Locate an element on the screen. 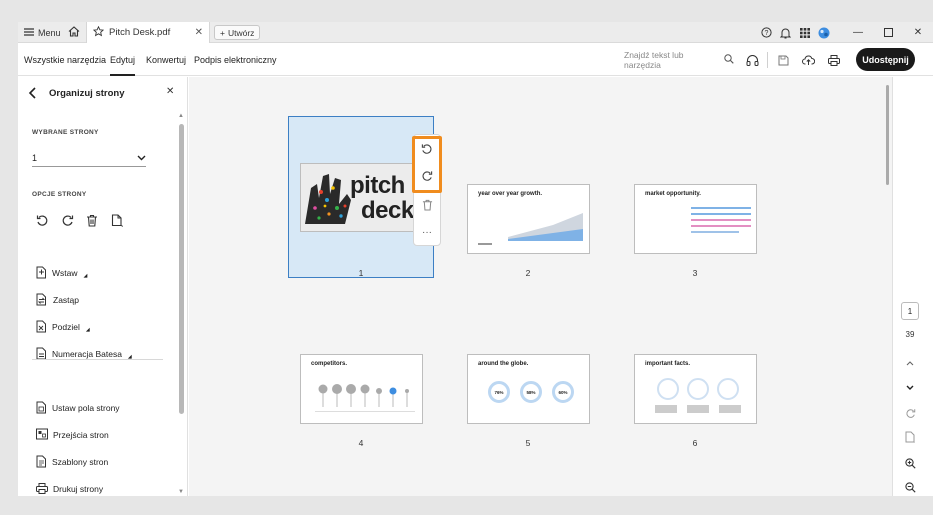 The height and width of the screenshot is (515, 933). tab-all-tools: Wszystkie narzędzia is located at coordinates (65, 59).